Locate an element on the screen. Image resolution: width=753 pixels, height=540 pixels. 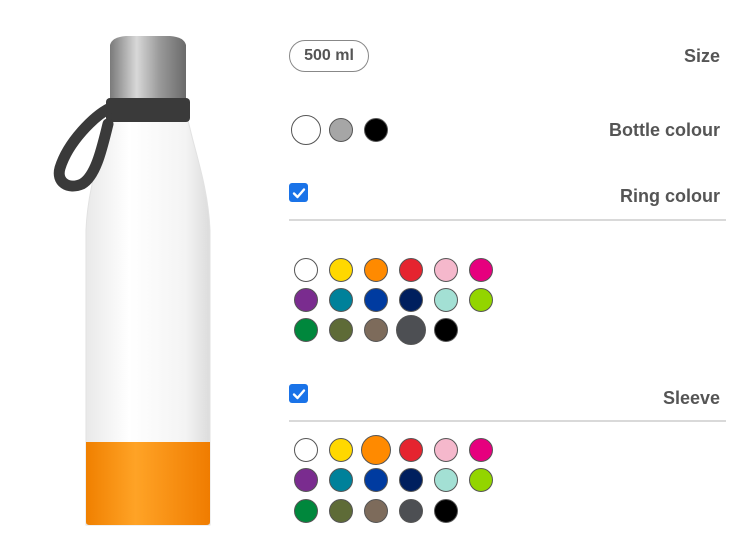
sleeve-divider is located at coordinates (507, 421).